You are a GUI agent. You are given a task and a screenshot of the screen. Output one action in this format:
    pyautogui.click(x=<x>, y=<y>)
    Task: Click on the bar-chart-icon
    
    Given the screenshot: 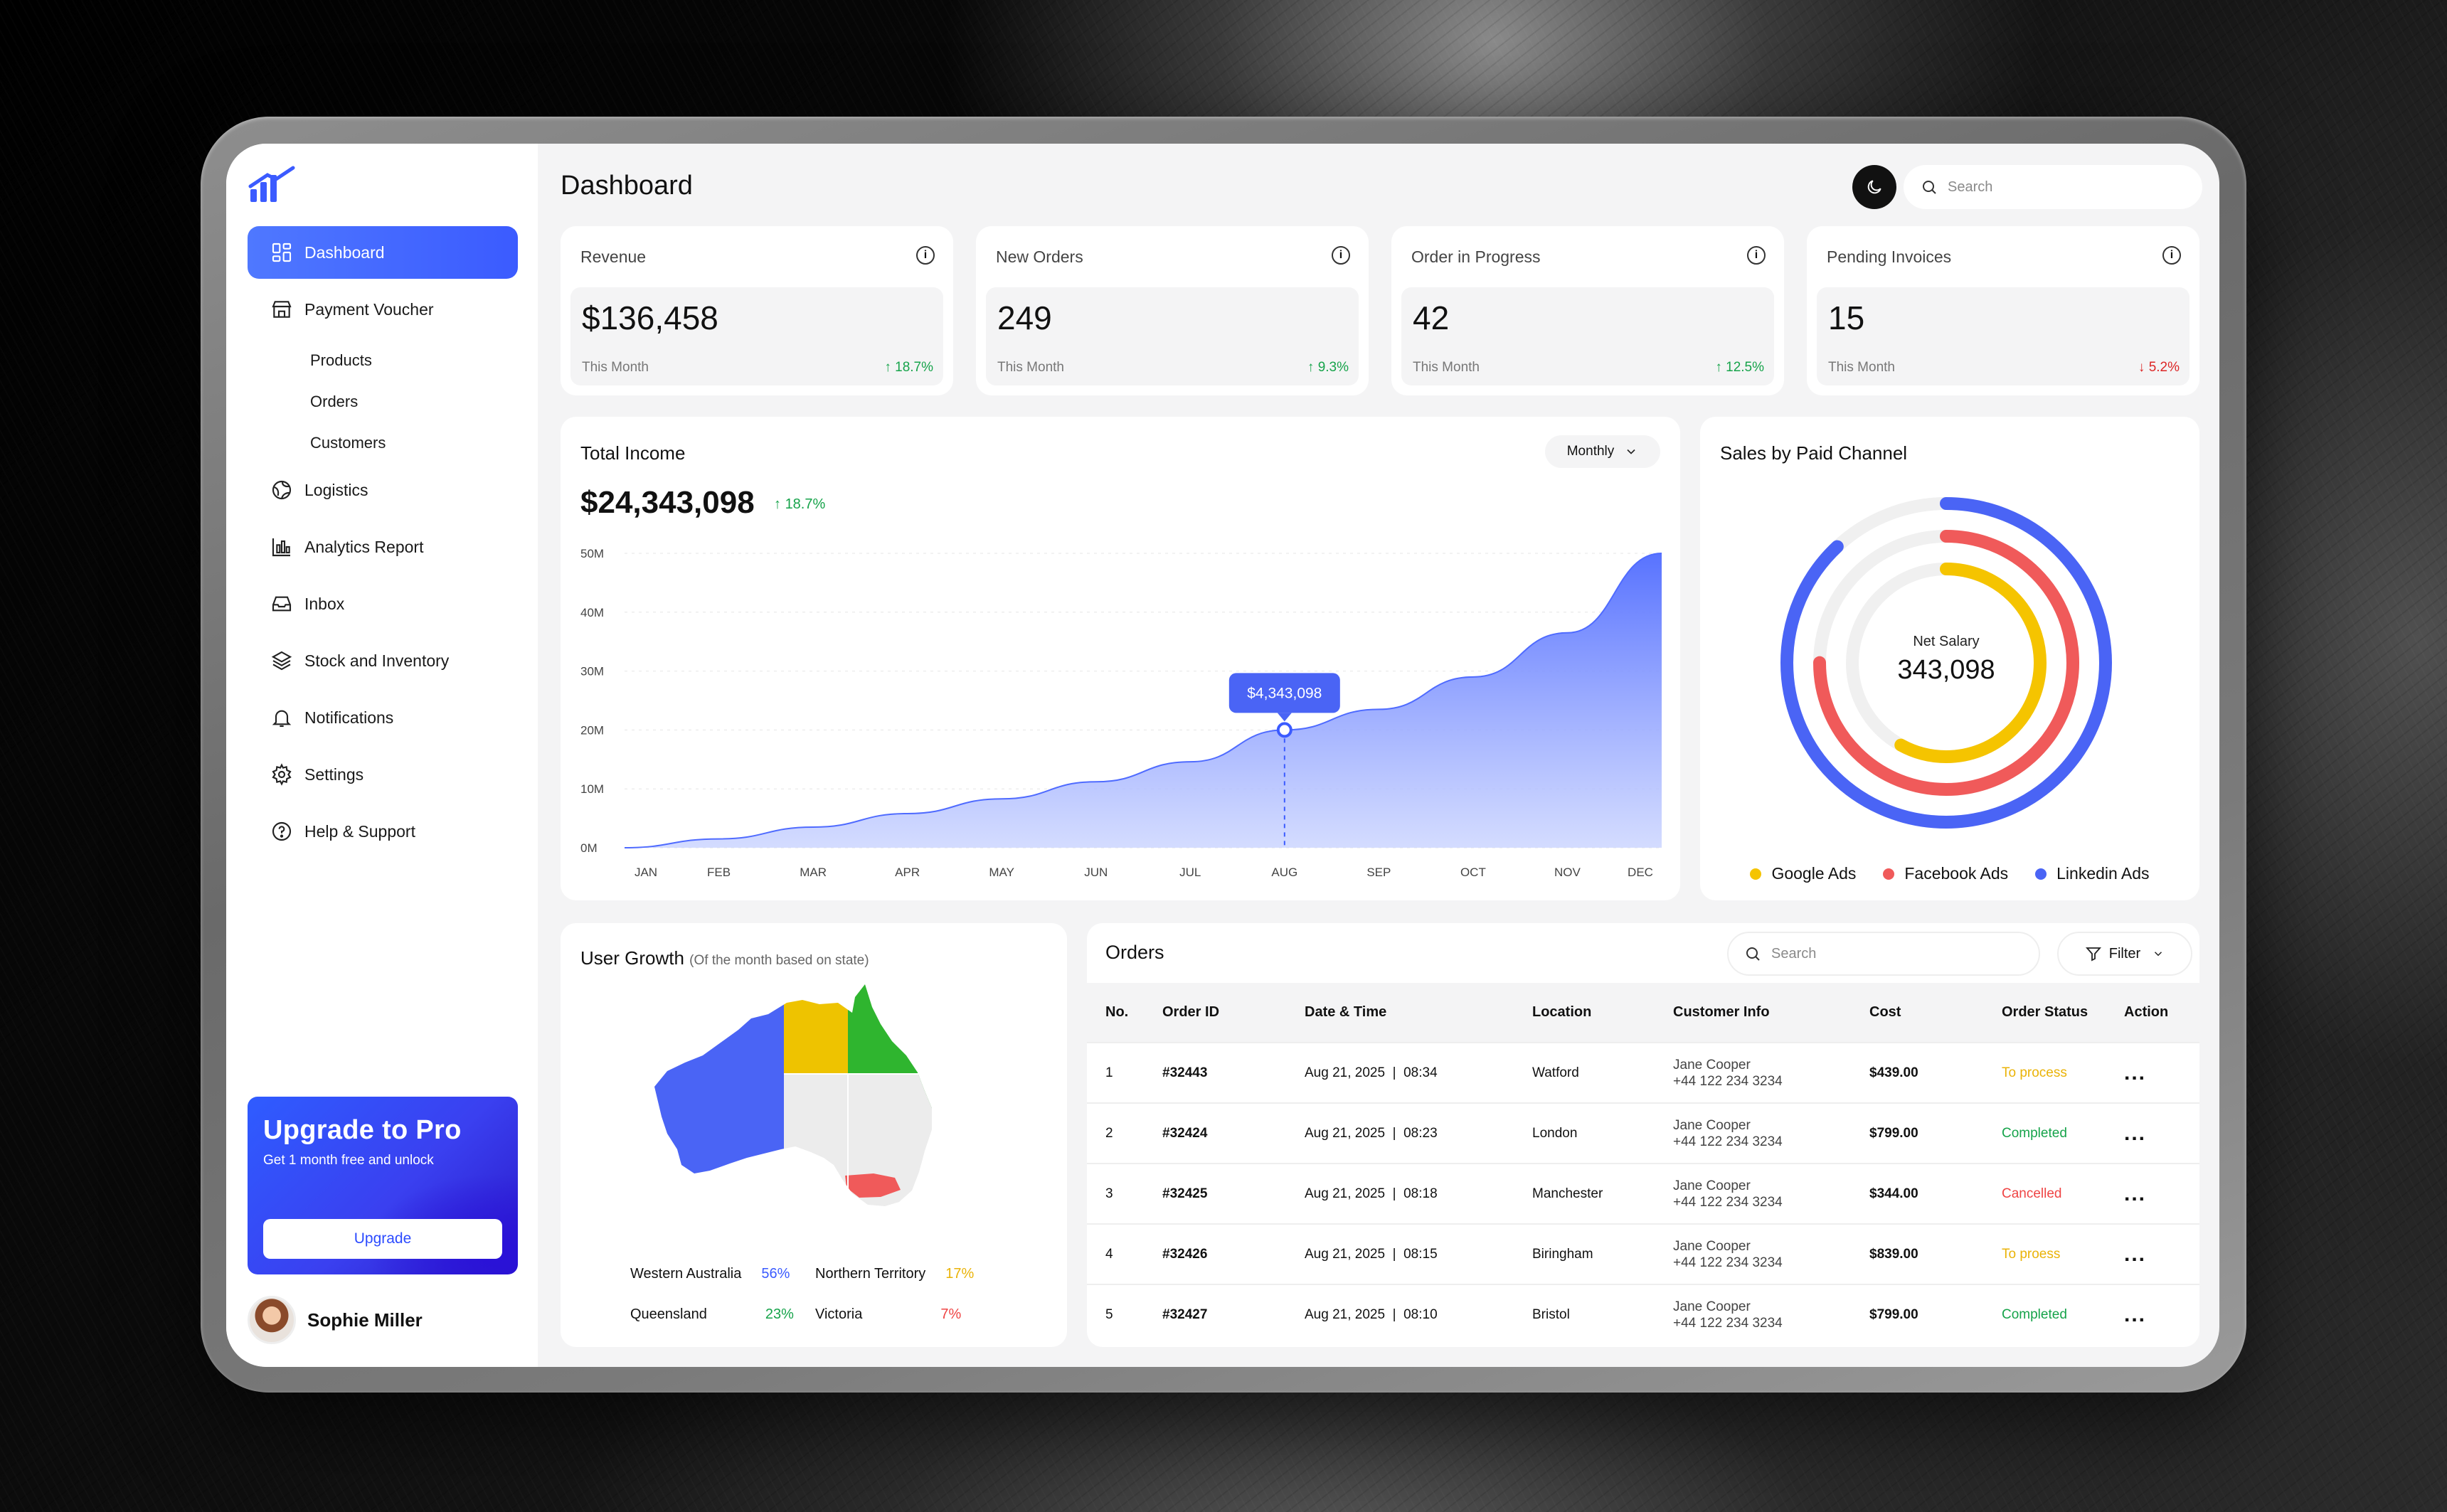 What is the action you would take?
    pyautogui.click(x=281, y=547)
    